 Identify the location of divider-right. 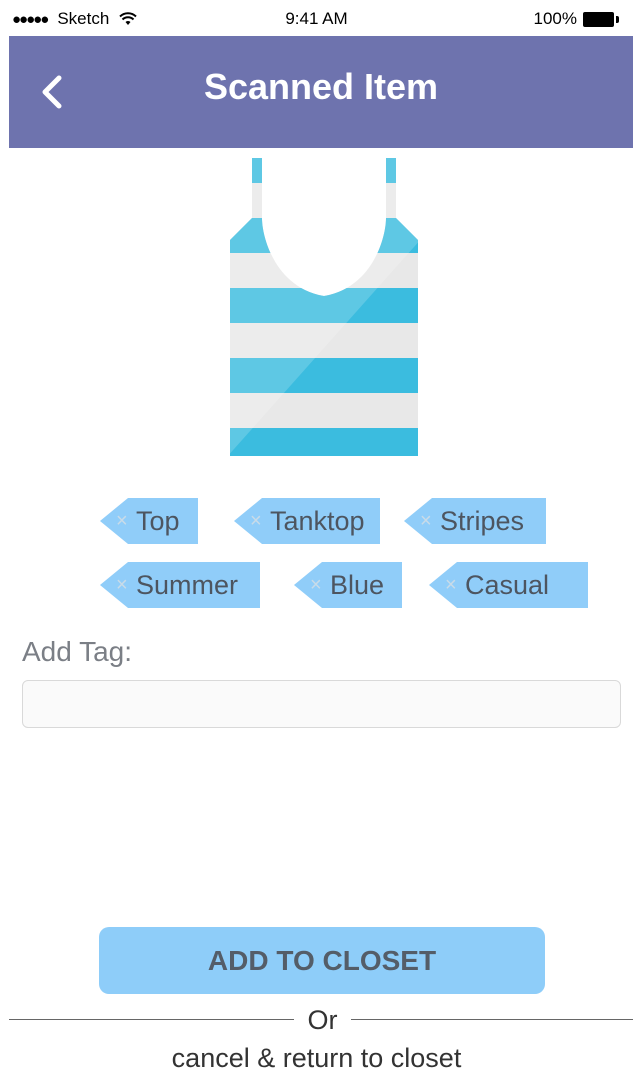
(492, 1019).